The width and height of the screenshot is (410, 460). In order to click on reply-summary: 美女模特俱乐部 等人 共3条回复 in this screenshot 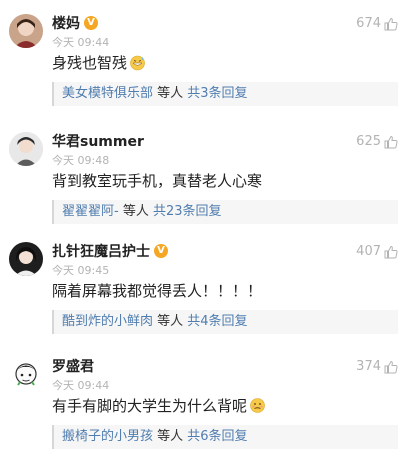, I will do `click(225, 94)`.